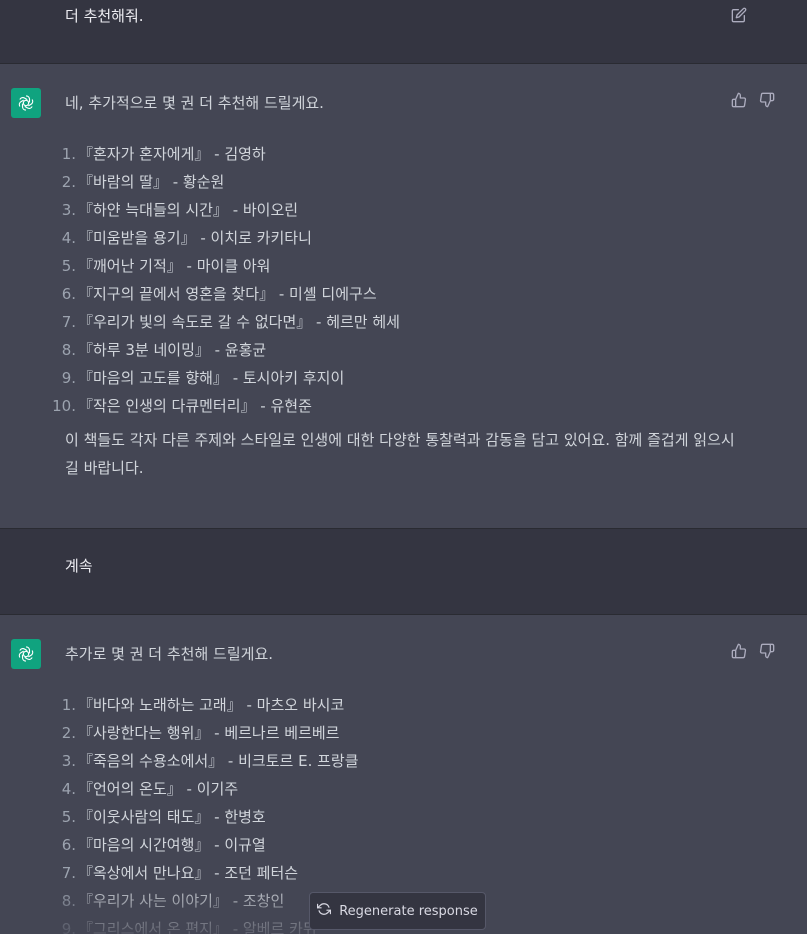 This screenshot has width=807, height=934. What do you see at coordinates (219, 294) in the screenshot?
I see `list-item: 6. 『지구의 끝에서 영혼을 찾다』 - 미셸 디에구스` at bounding box center [219, 294].